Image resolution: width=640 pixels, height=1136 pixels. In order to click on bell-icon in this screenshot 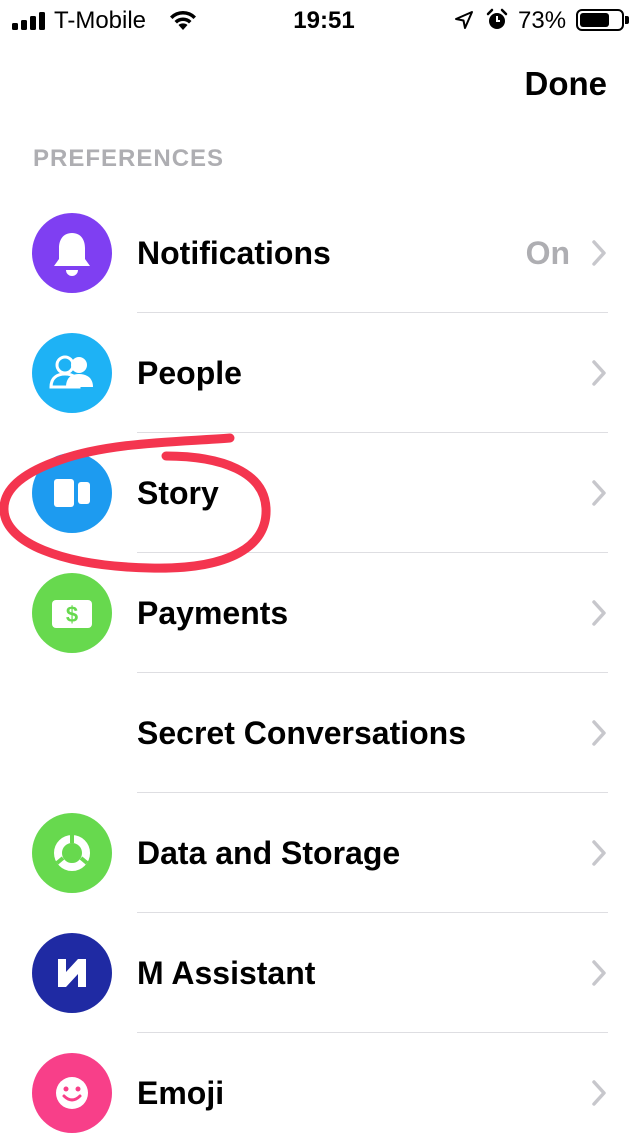, I will do `click(72, 253)`.